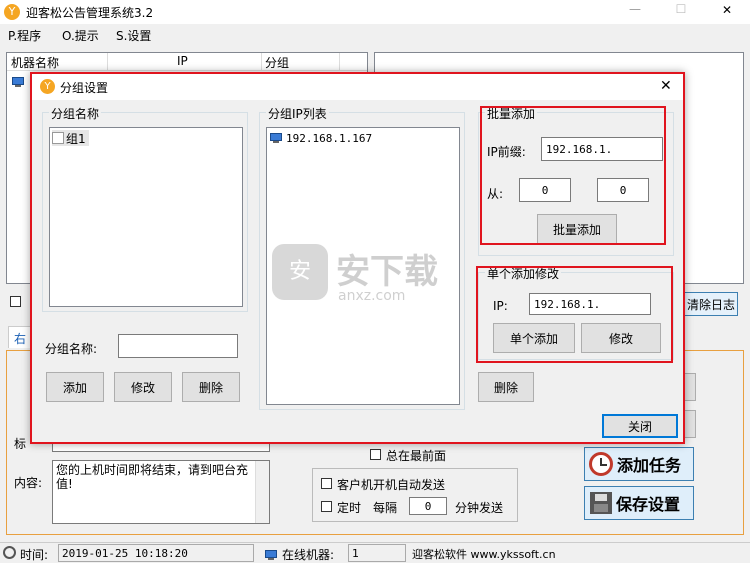 The height and width of the screenshot is (563, 750). I want to click on dialog-title: 分组设置, so click(84, 88).